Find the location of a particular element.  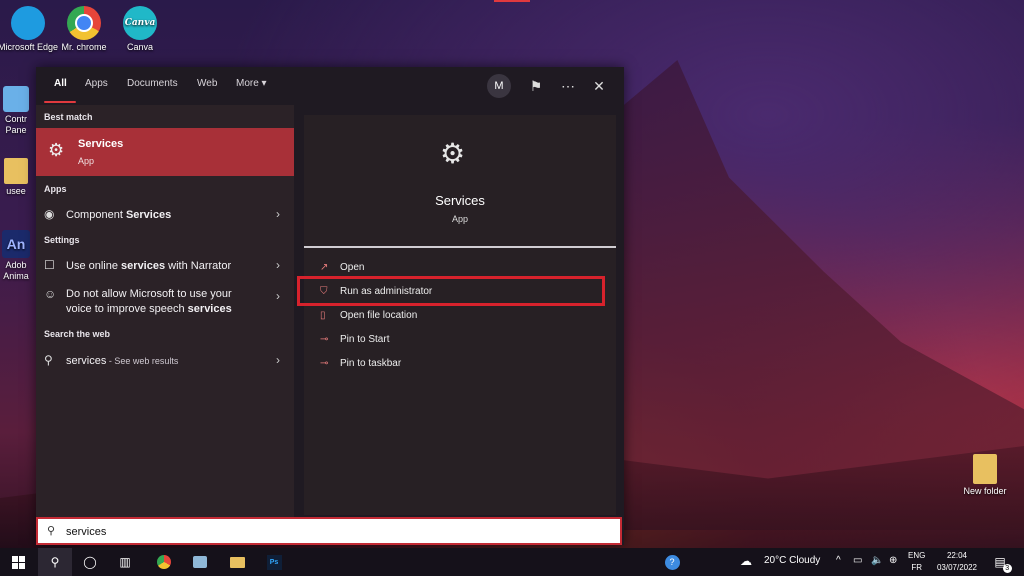

network-icon: ▭ is located at coordinates (857, 560).